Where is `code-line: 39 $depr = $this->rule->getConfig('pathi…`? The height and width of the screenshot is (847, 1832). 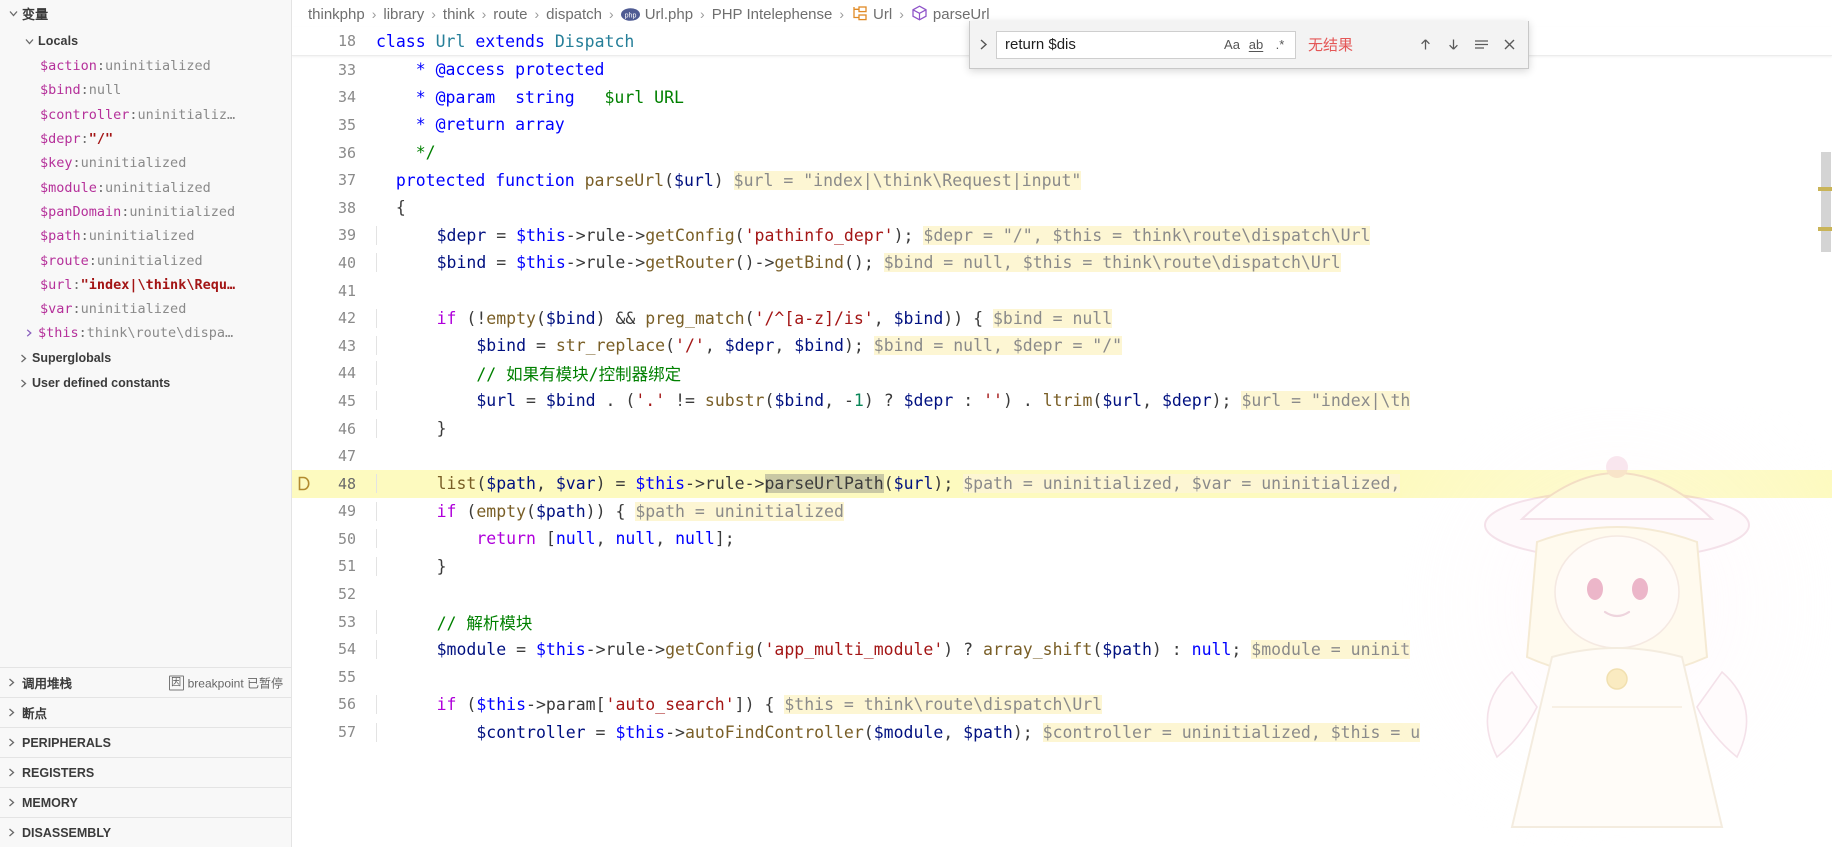
code-line: 39 $depr = $this->rule->getConfig('pathi… is located at coordinates (1062, 236).